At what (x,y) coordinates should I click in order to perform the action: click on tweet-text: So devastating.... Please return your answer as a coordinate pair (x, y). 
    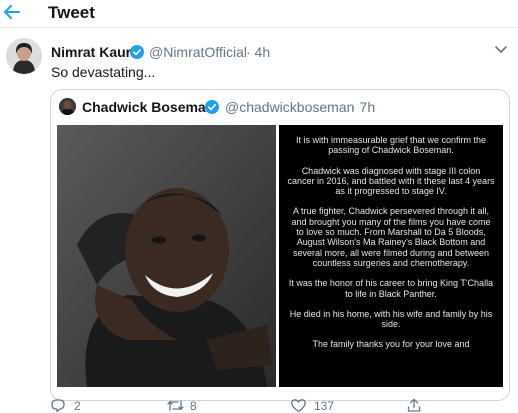
    Looking at the image, I should click on (103, 72).